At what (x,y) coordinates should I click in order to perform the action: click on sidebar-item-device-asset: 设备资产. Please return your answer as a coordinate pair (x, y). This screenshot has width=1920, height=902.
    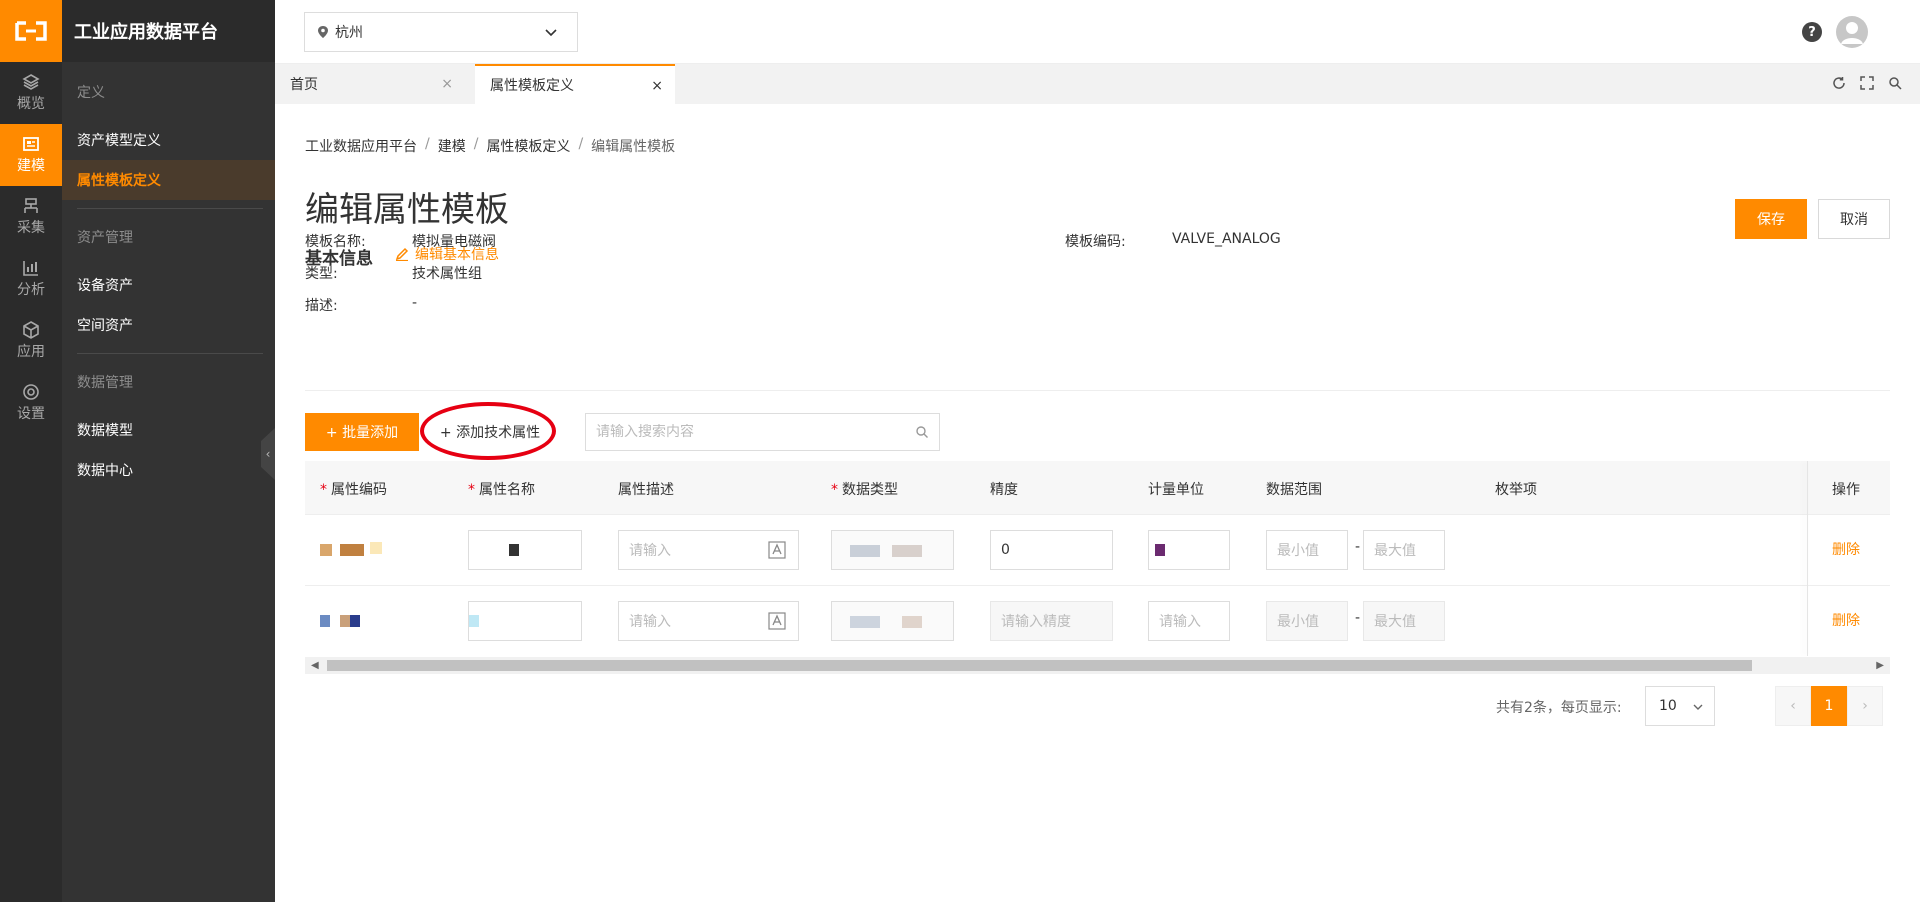
    Looking at the image, I should click on (168, 285).